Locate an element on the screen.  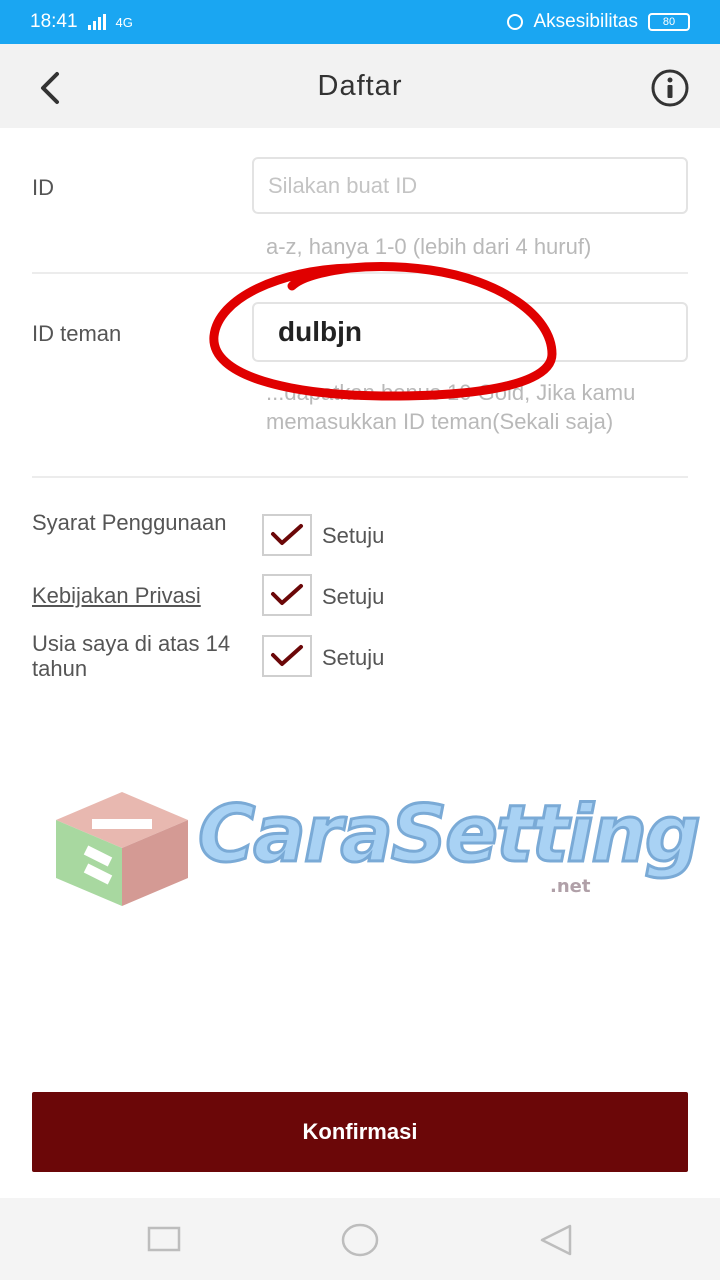
recent-apps-button is located at coordinates (164, 1240).